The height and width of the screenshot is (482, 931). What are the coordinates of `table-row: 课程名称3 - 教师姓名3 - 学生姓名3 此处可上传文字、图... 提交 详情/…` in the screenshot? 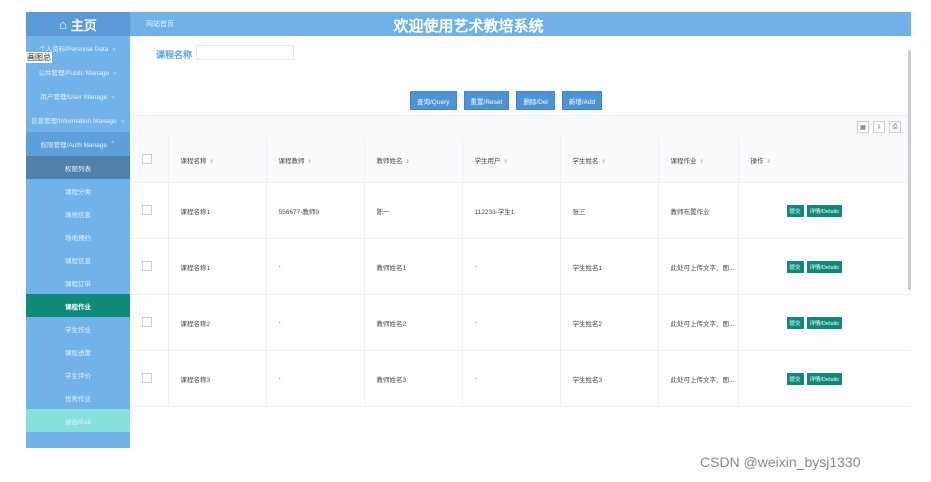 It's located at (520, 378).